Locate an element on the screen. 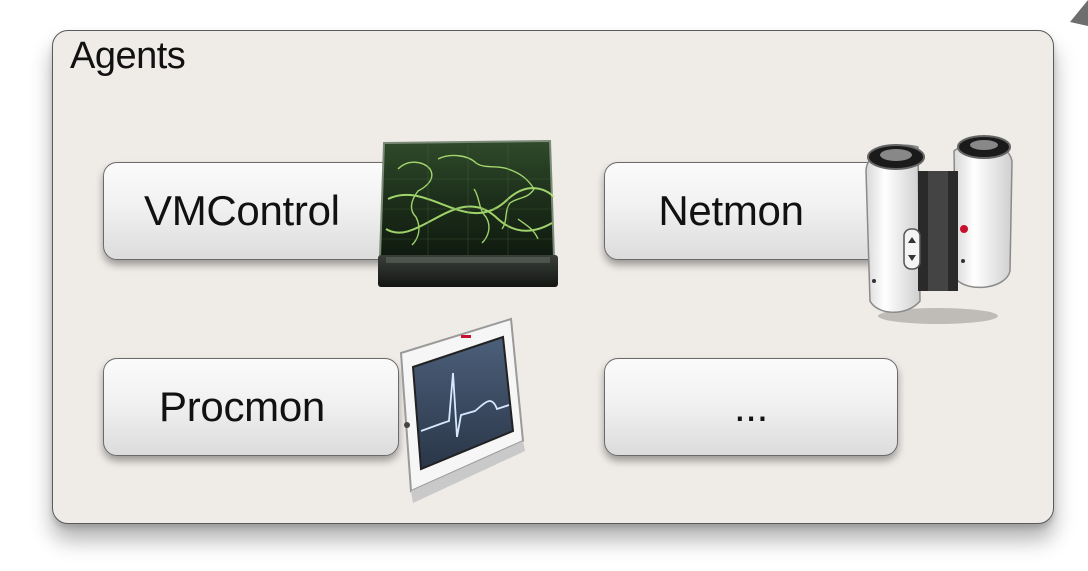 The image size is (1088, 571). arrow-head-icon is located at coordinates (1079, 13).